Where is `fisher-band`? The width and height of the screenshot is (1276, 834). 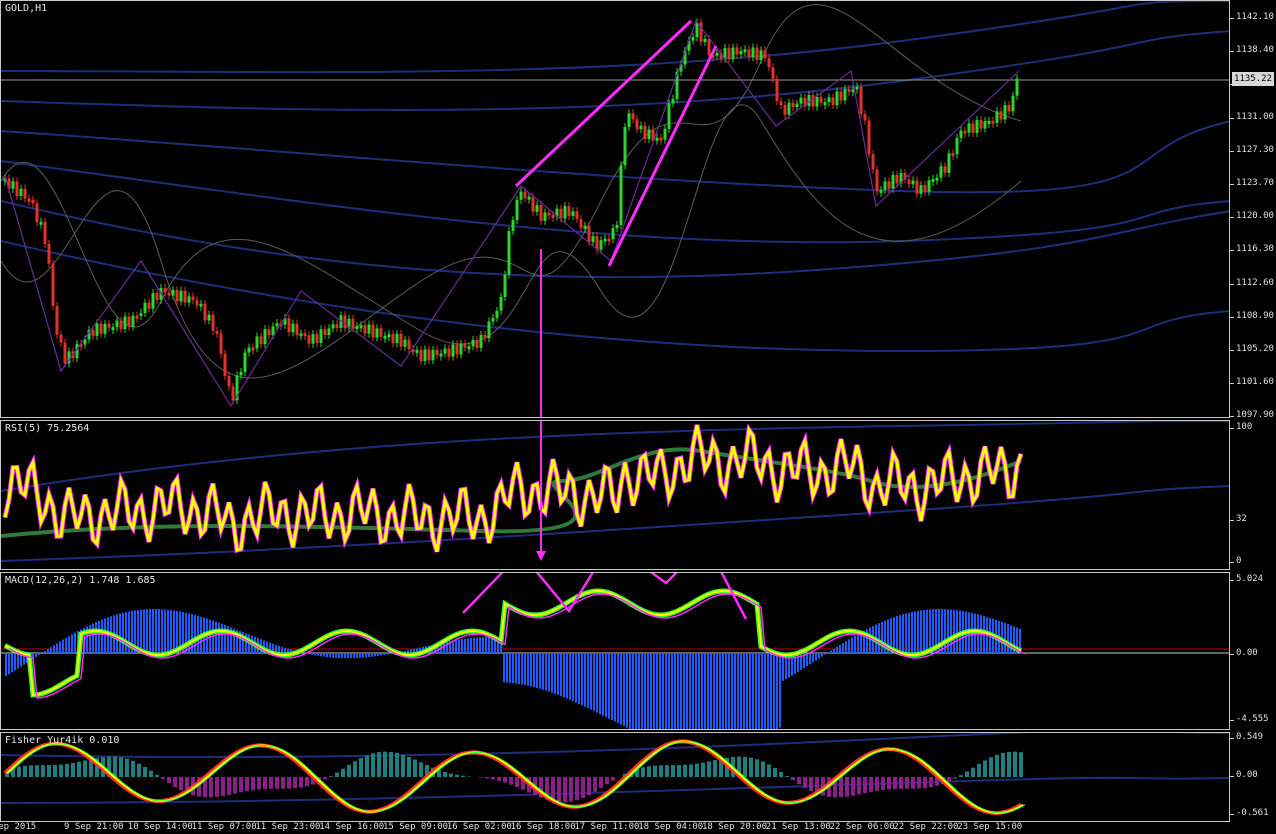
fisher-band is located at coordinates (615, 746).